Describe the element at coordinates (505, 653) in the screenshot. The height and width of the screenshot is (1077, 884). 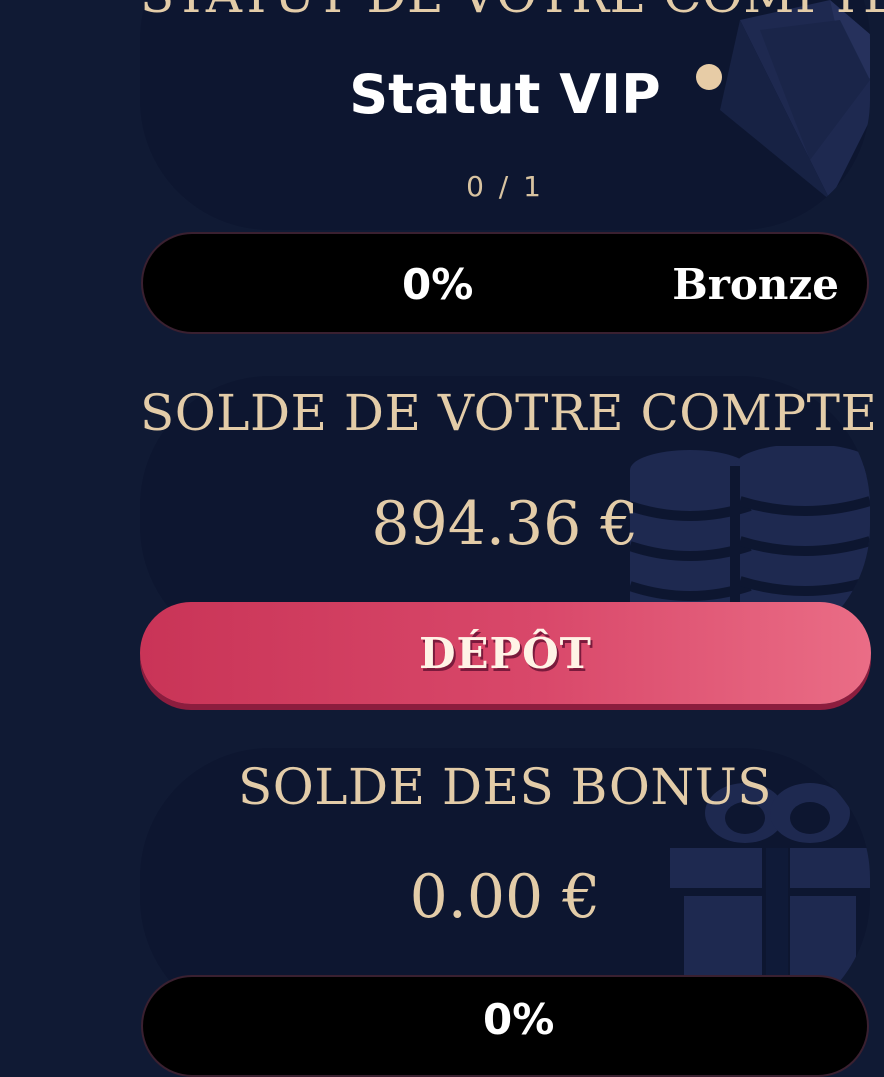
I see `deposit-button: DÉPÔT` at that location.